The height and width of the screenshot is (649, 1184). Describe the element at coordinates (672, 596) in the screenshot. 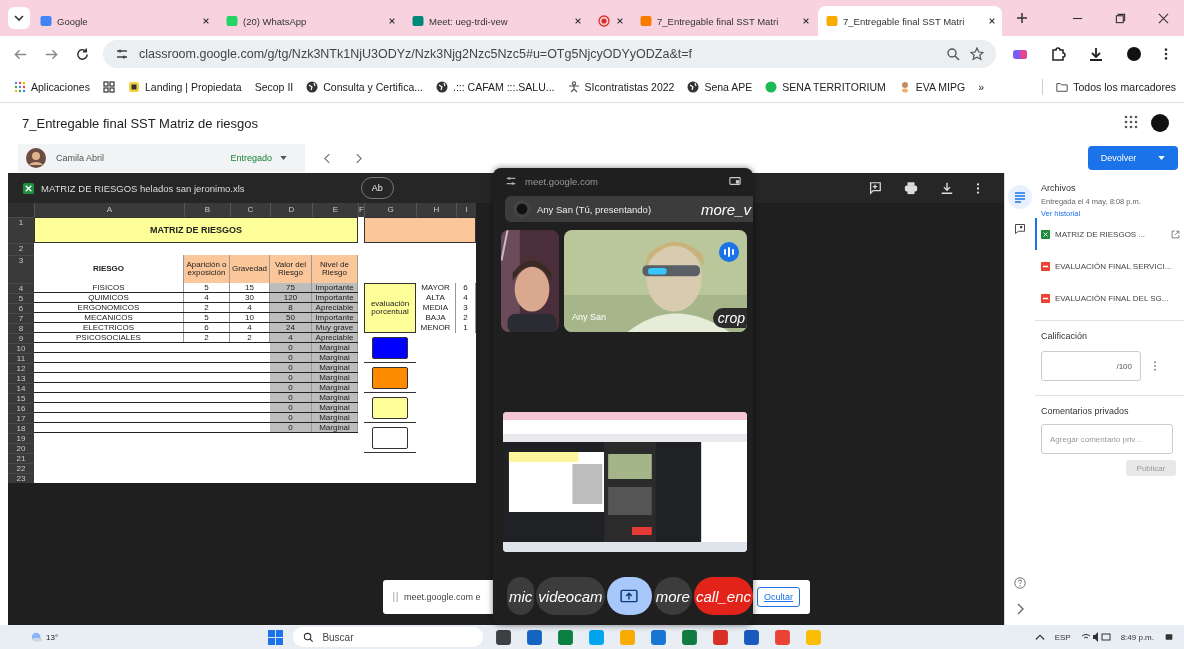

I see `call-control-button: more` at that location.